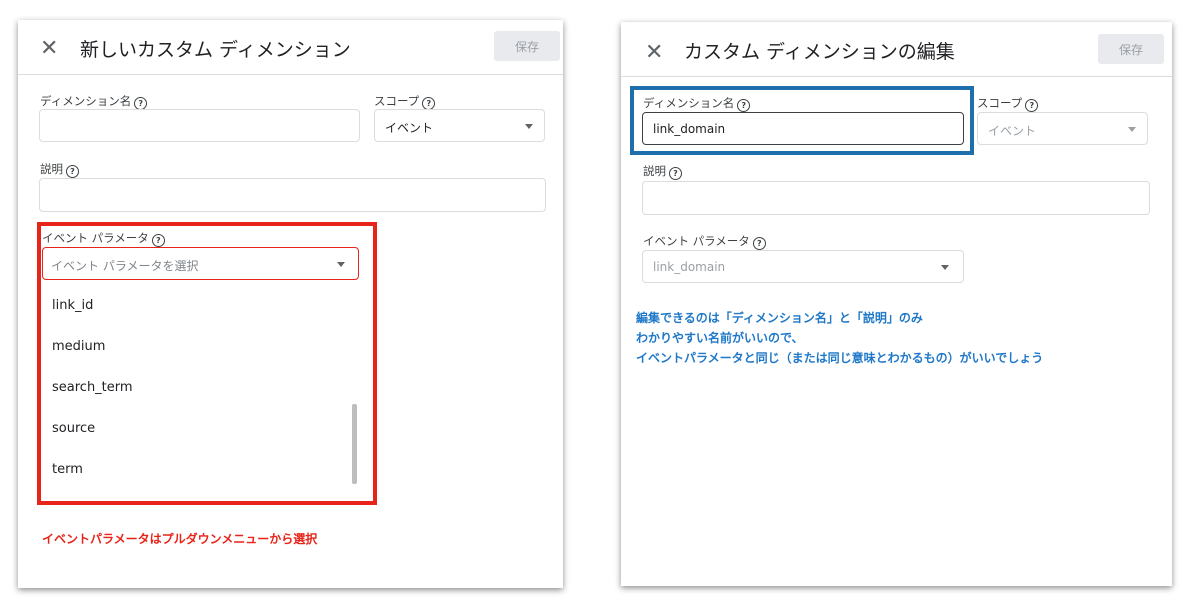 This screenshot has width=1200, height=614. What do you see at coordinates (72, 305) in the screenshot?
I see `dropdown-option: link_id` at bounding box center [72, 305].